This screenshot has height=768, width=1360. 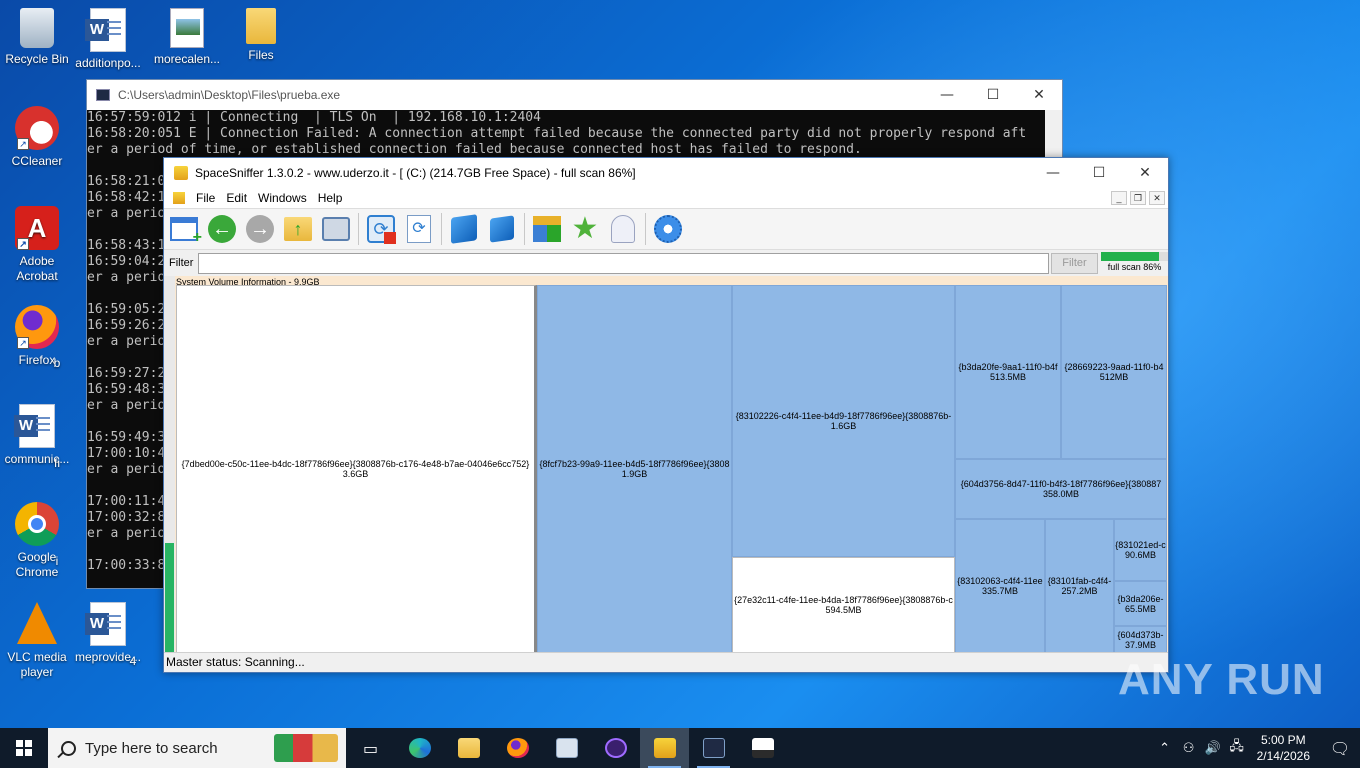 What do you see at coordinates (37, 664) in the screenshot?
I see `desktop-icon-label: VLC media player` at bounding box center [37, 664].